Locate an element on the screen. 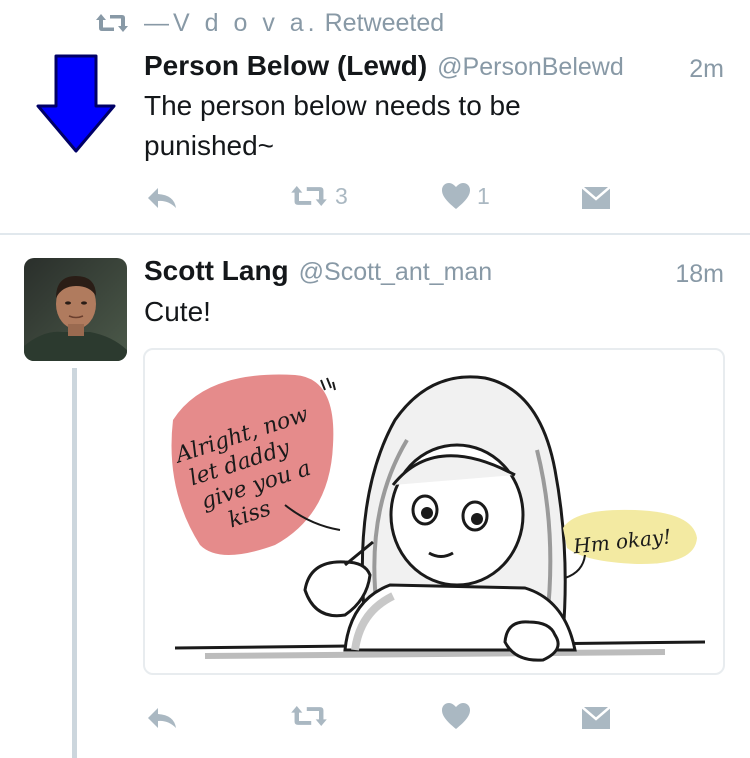  like-count: 1 is located at coordinates (483, 195).